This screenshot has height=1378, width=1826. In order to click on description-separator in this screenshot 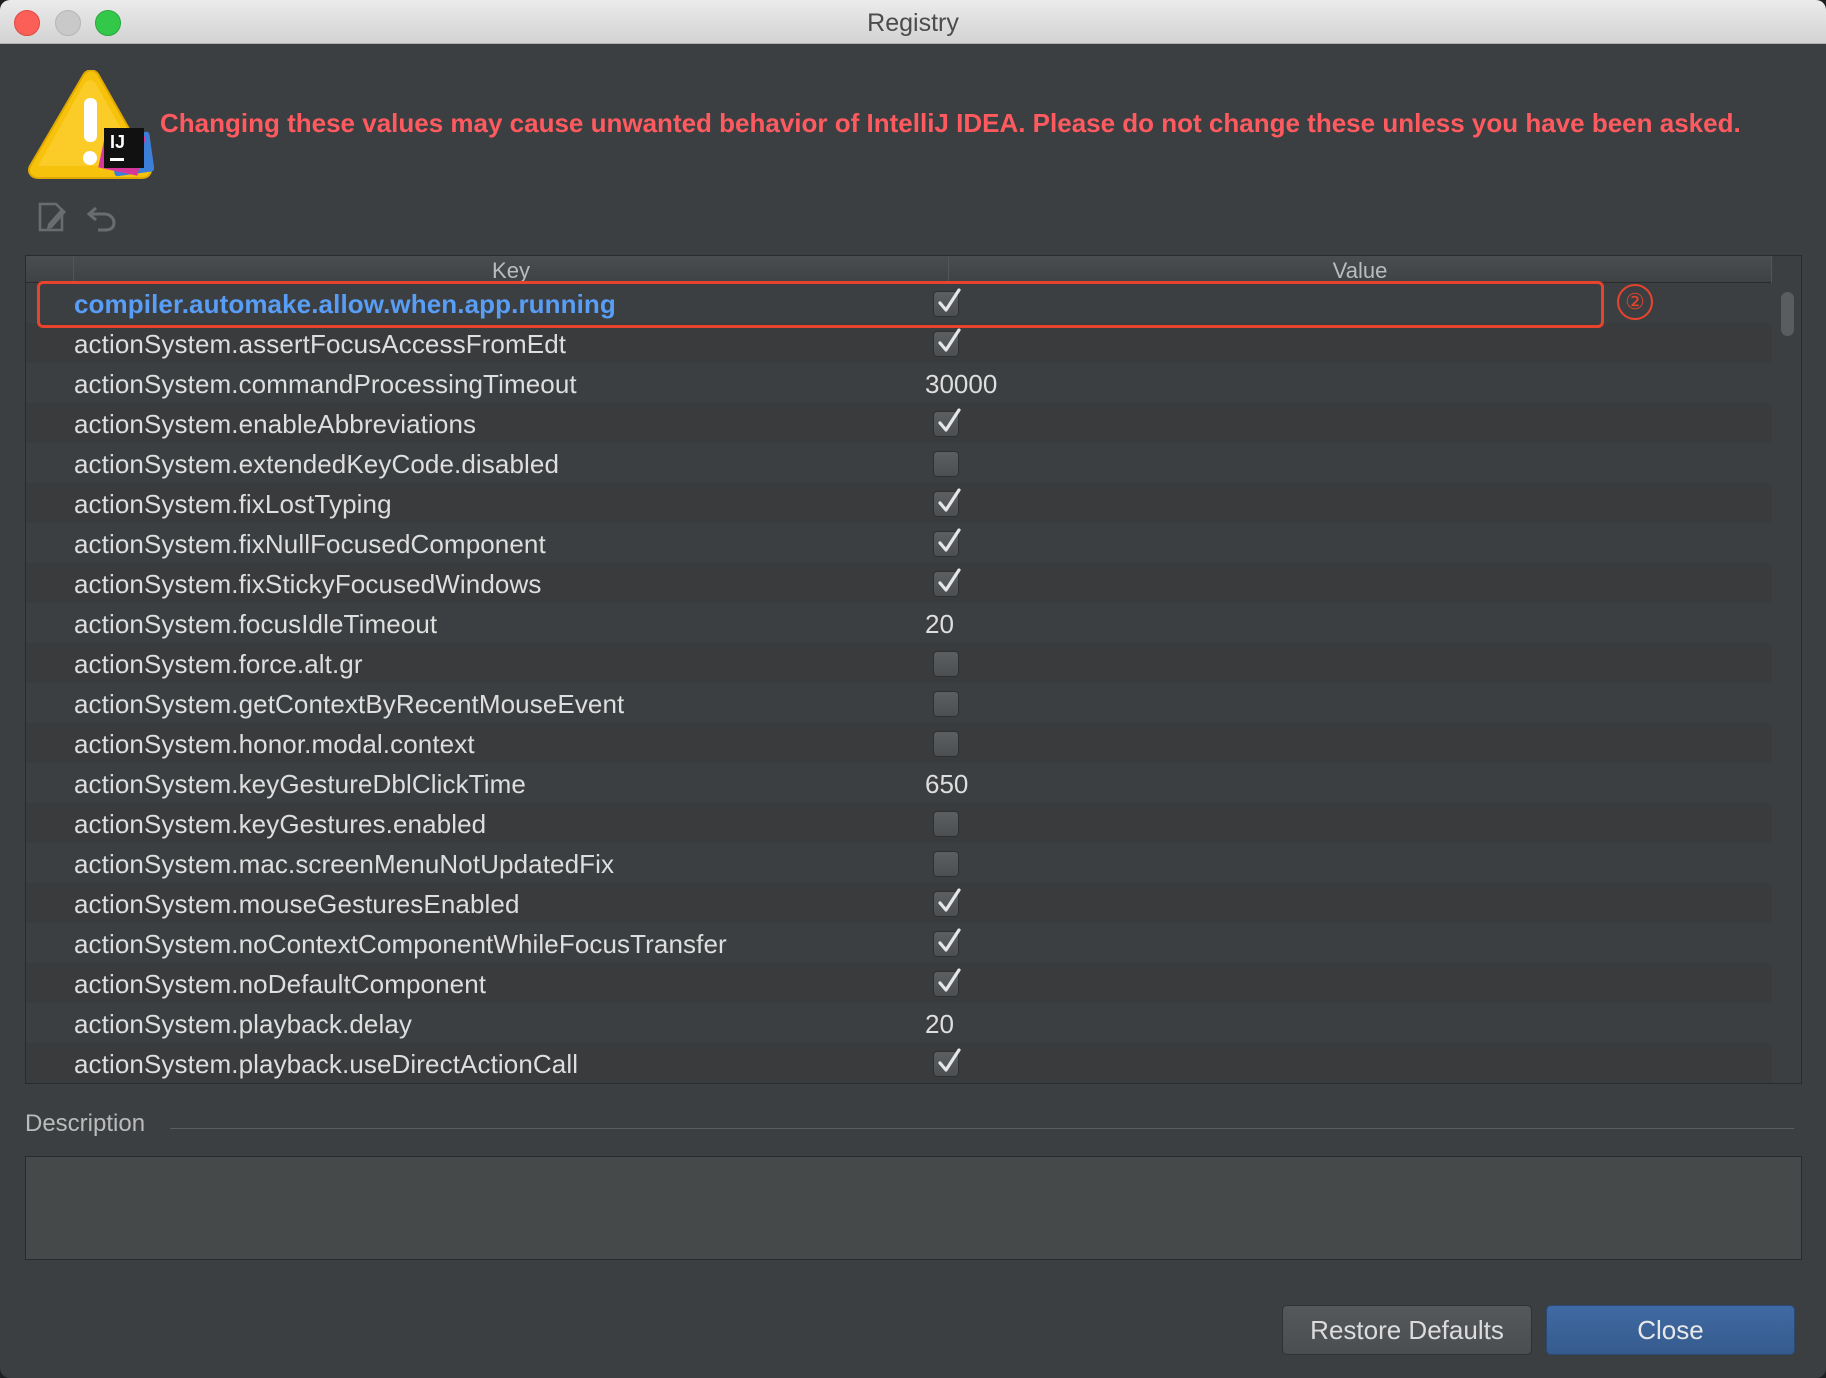, I will do `click(982, 1128)`.